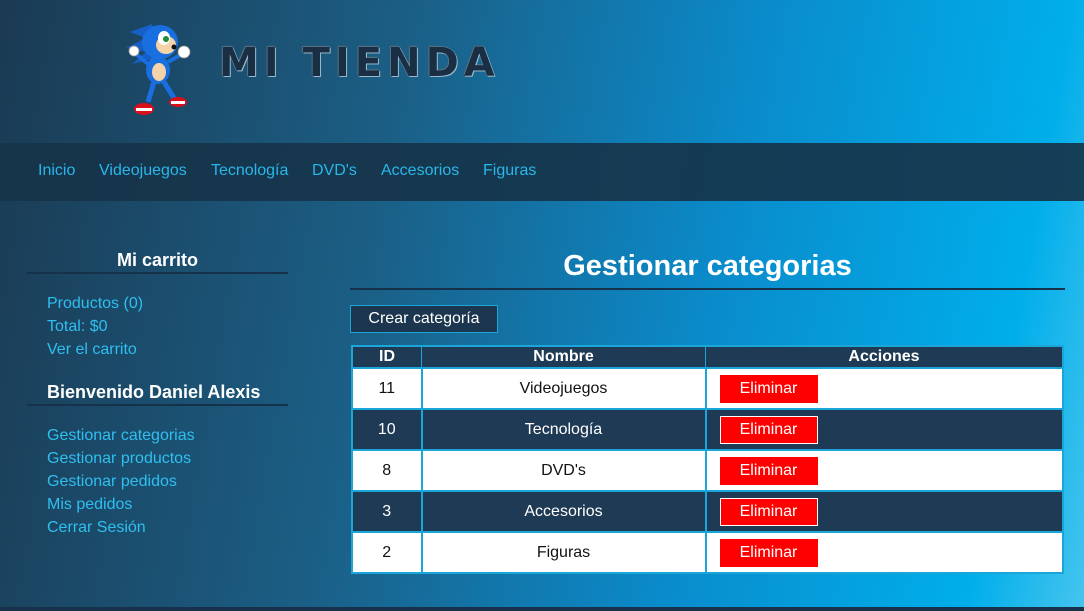  Describe the element at coordinates (157, 273) in the screenshot. I see `cart-divider` at that location.